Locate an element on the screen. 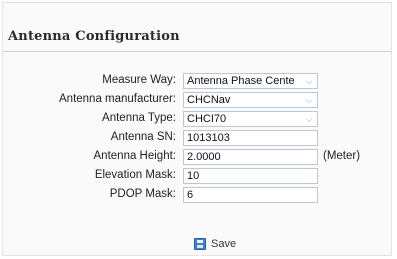 This screenshot has height=259, width=397. antenna-height-input: 2.0000 is located at coordinates (250, 157).